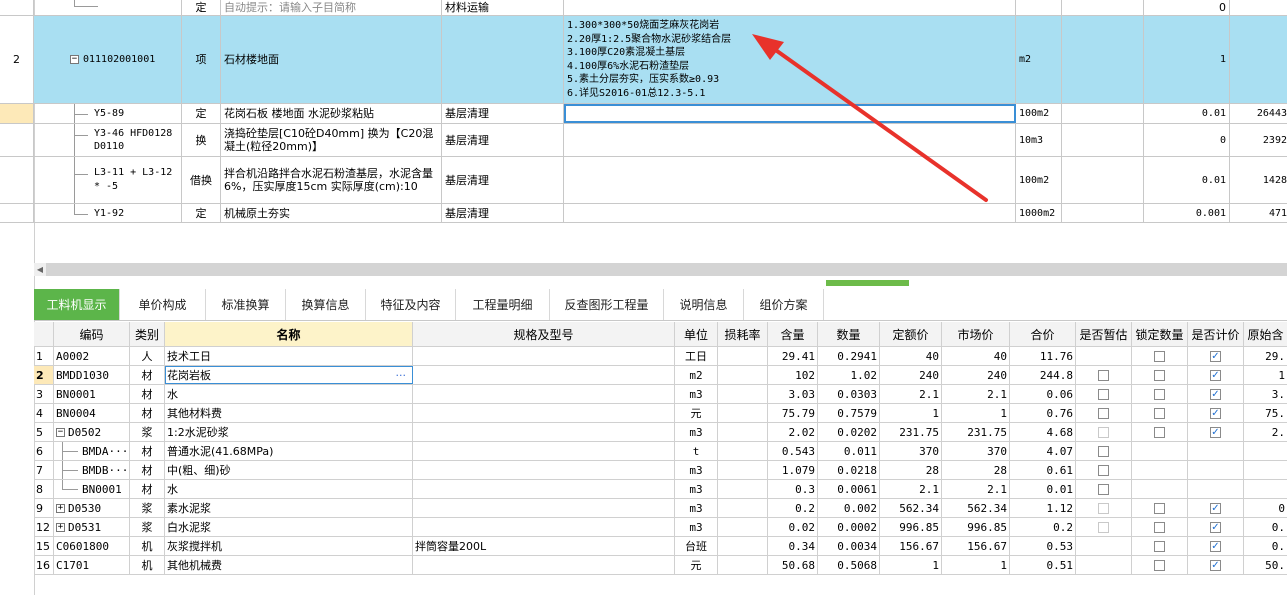 This screenshot has width=1287, height=595. What do you see at coordinates (1265, 356) in the screenshot?
I see `original-content-cell: 29.` at bounding box center [1265, 356].